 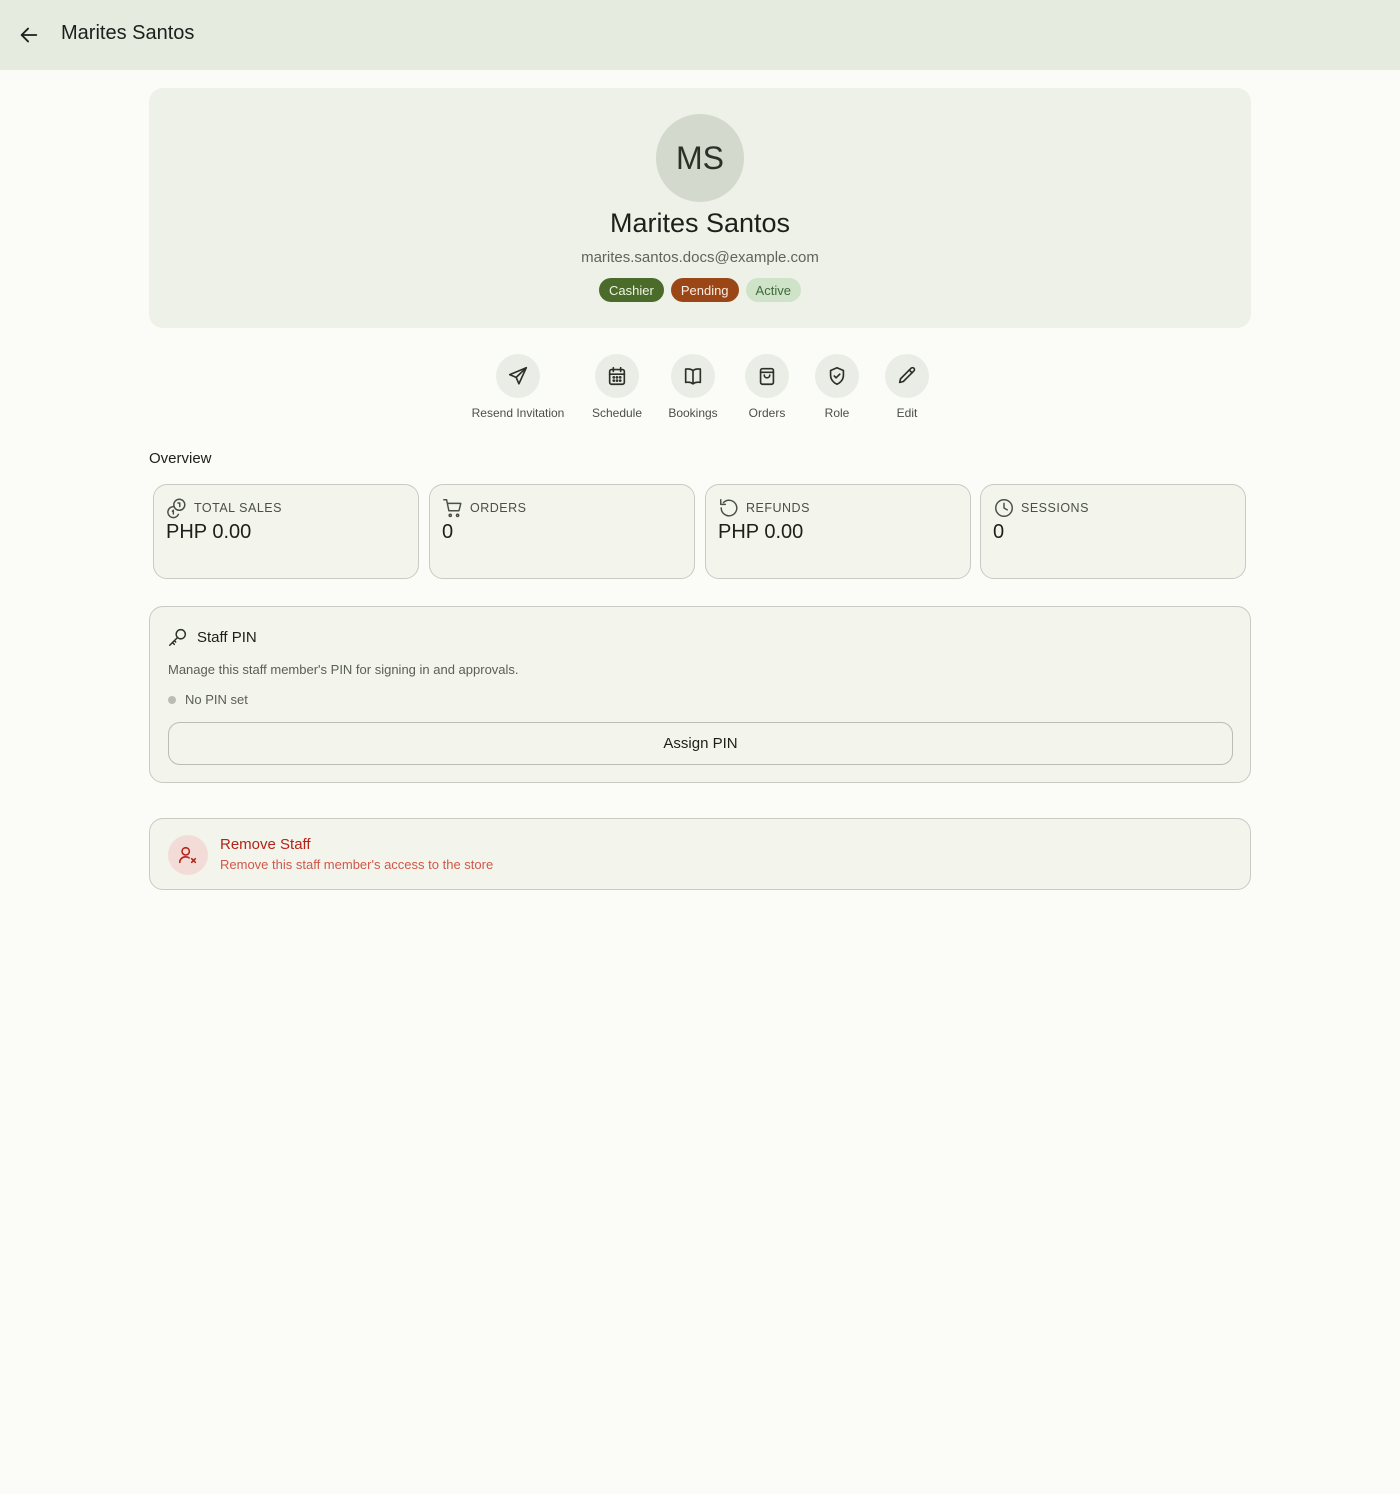 I want to click on stat-card-orders: ORDERS 0, so click(x=562, y=531).